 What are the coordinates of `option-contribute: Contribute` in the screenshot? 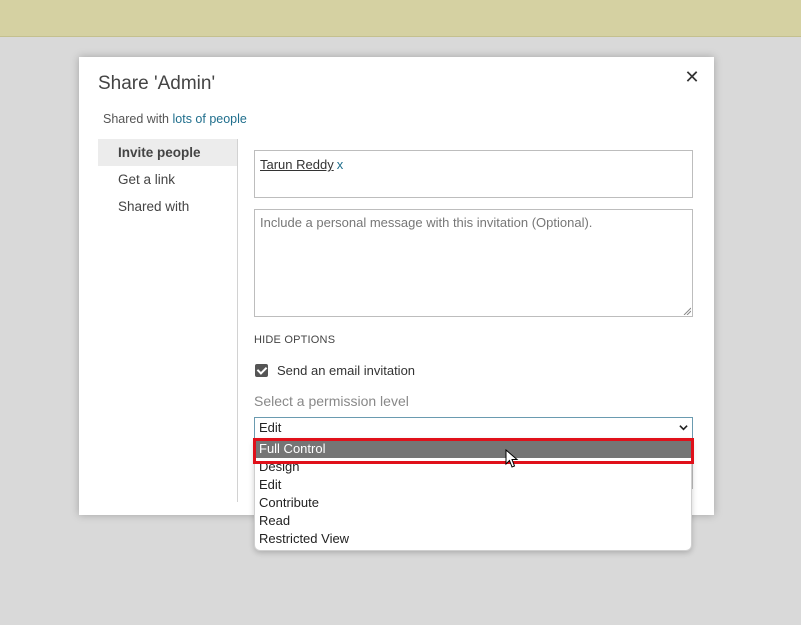 It's located at (473, 503).